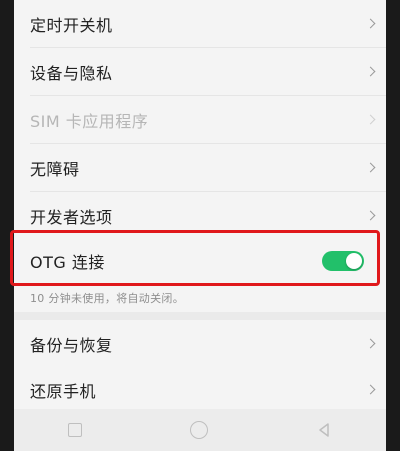  Describe the element at coordinates (107, 298) in the screenshot. I see `otg-description: 10 分钟未使用，将自动关闭。` at that location.